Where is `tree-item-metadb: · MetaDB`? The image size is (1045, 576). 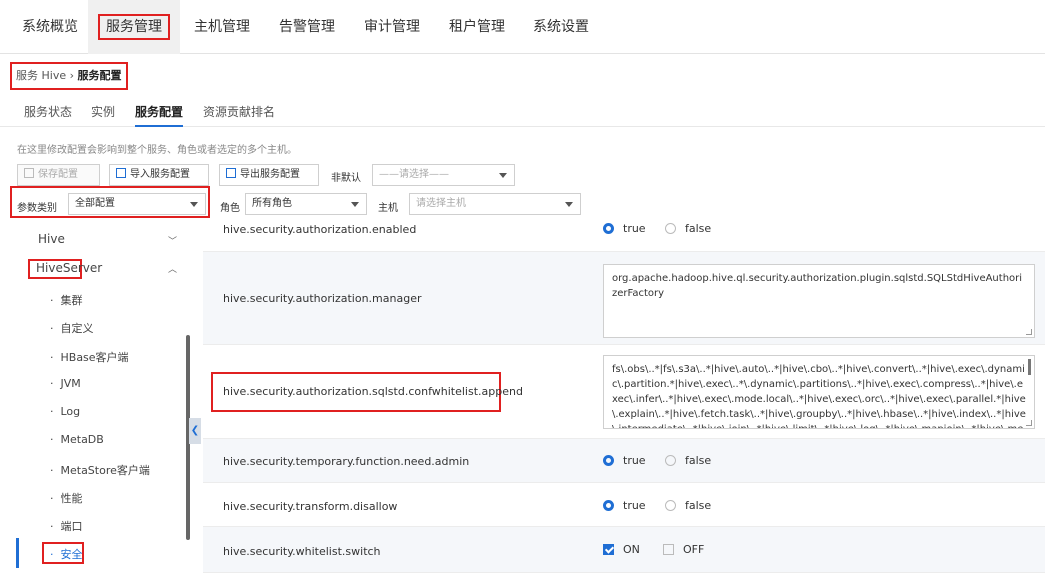
tree-item-metadb: · MetaDB is located at coordinates (77, 439).